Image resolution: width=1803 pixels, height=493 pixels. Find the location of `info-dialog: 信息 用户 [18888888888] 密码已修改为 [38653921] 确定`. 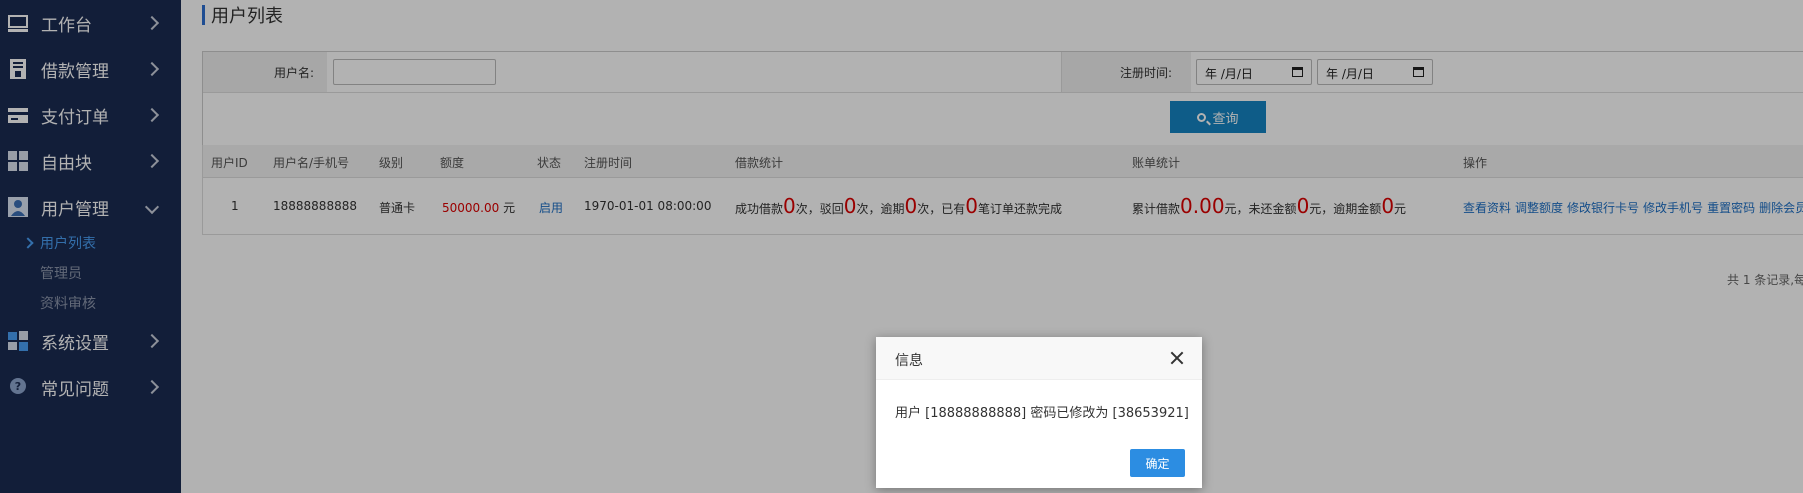

info-dialog: 信息 用户 [18888888888] 密码已修改为 [38653921] 确定 is located at coordinates (1039, 412).